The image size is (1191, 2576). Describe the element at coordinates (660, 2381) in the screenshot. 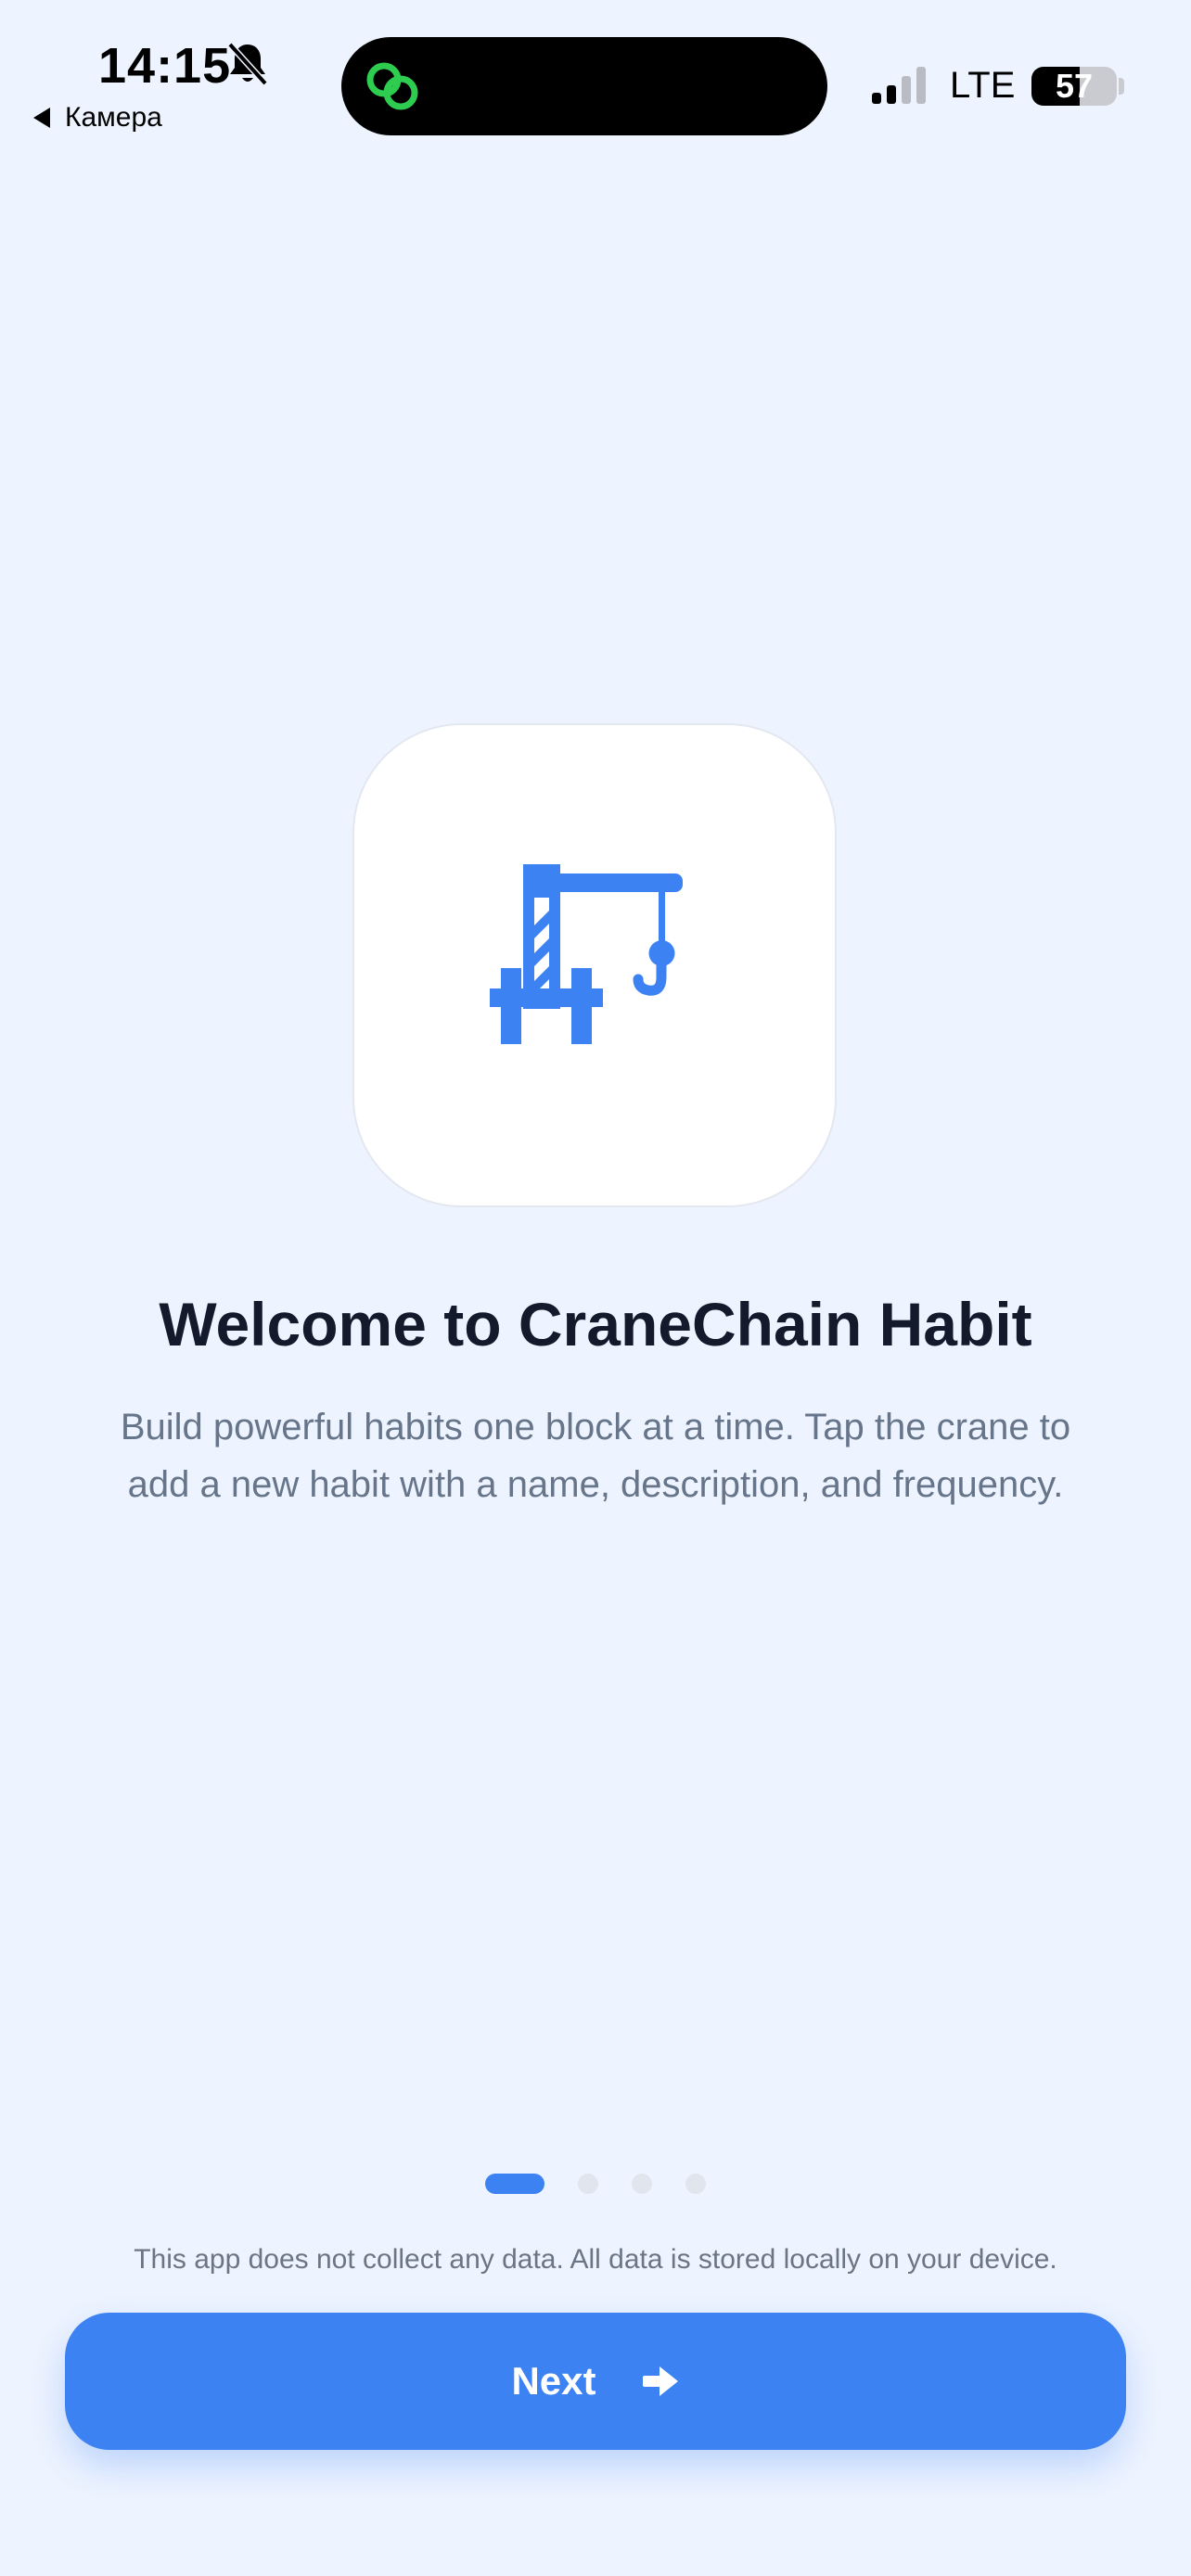

I see `arrow-right-icon` at that location.